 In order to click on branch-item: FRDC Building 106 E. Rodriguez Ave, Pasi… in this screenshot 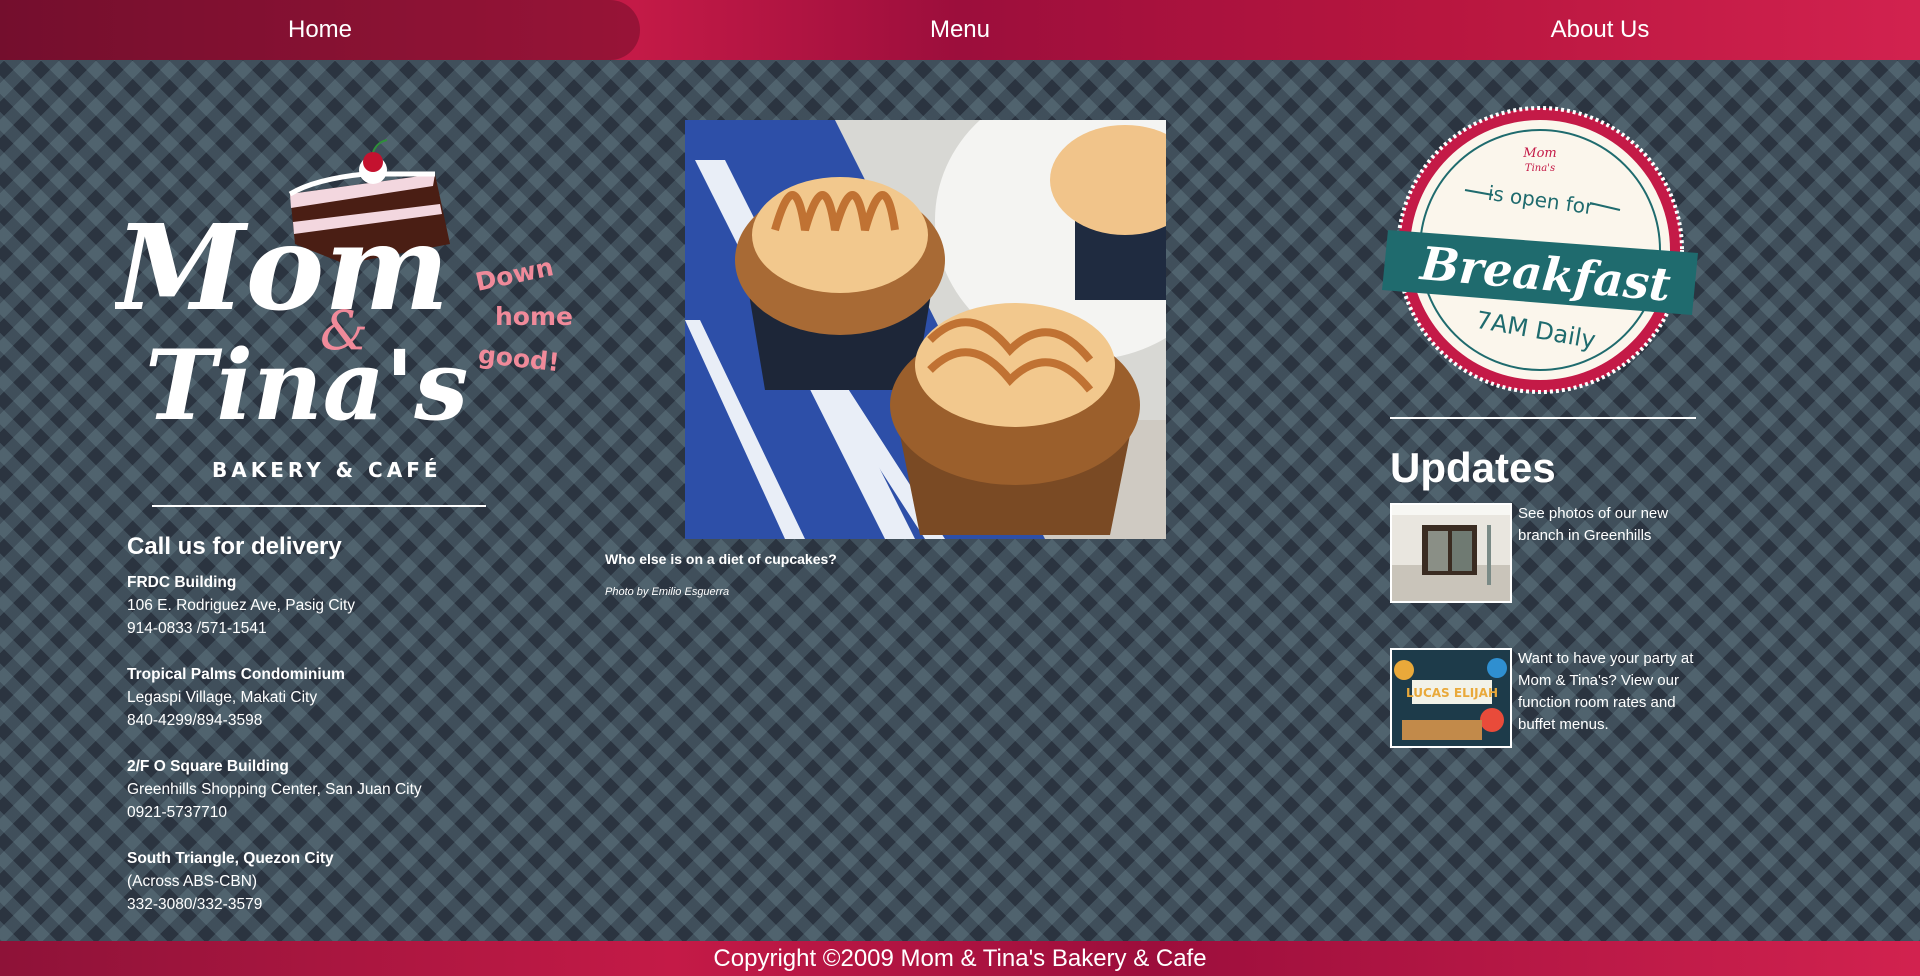, I will do `click(337, 605)`.